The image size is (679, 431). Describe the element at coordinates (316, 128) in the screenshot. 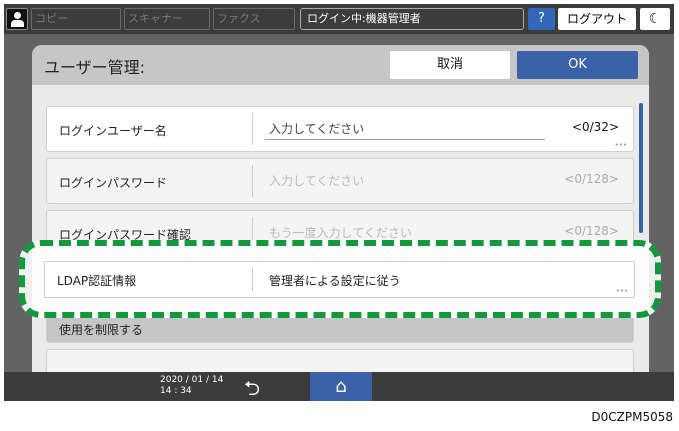

I see `username-input: 入力してください` at that location.